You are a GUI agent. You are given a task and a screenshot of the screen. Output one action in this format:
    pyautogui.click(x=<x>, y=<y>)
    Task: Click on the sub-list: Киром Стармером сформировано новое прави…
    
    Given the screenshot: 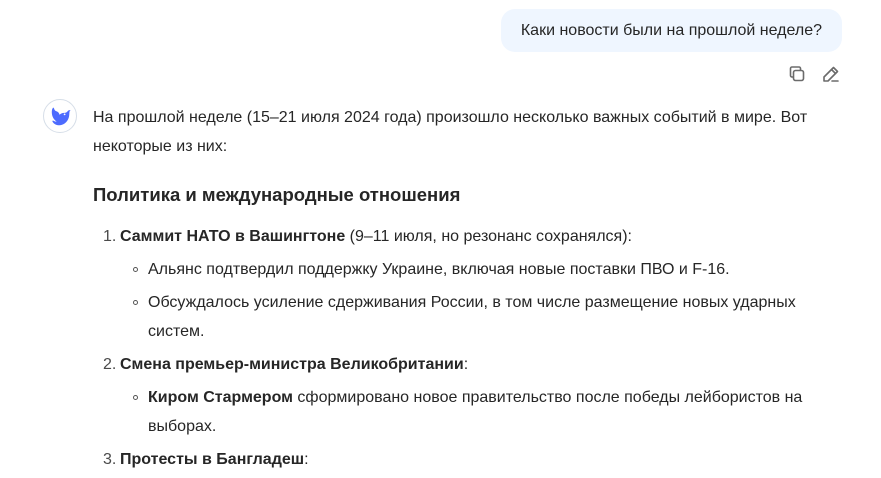 What is the action you would take?
    pyautogui.click(x=481, y=412)
    